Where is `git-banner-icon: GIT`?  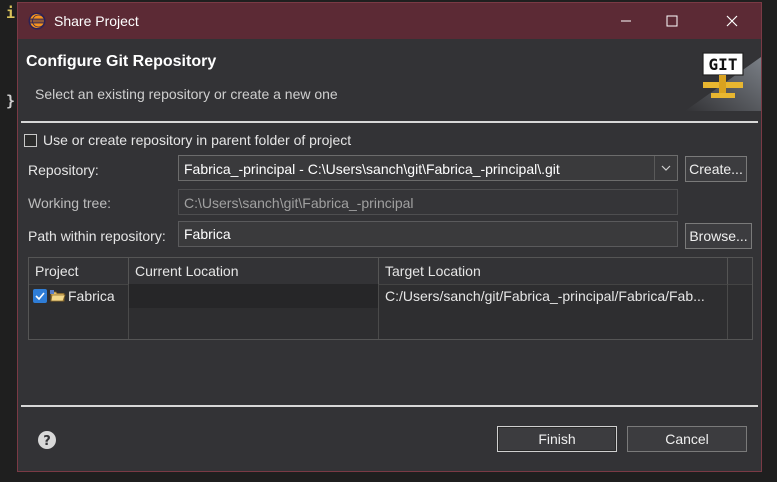
git-banner-icon: GIT is located at coordinates (723, 81).